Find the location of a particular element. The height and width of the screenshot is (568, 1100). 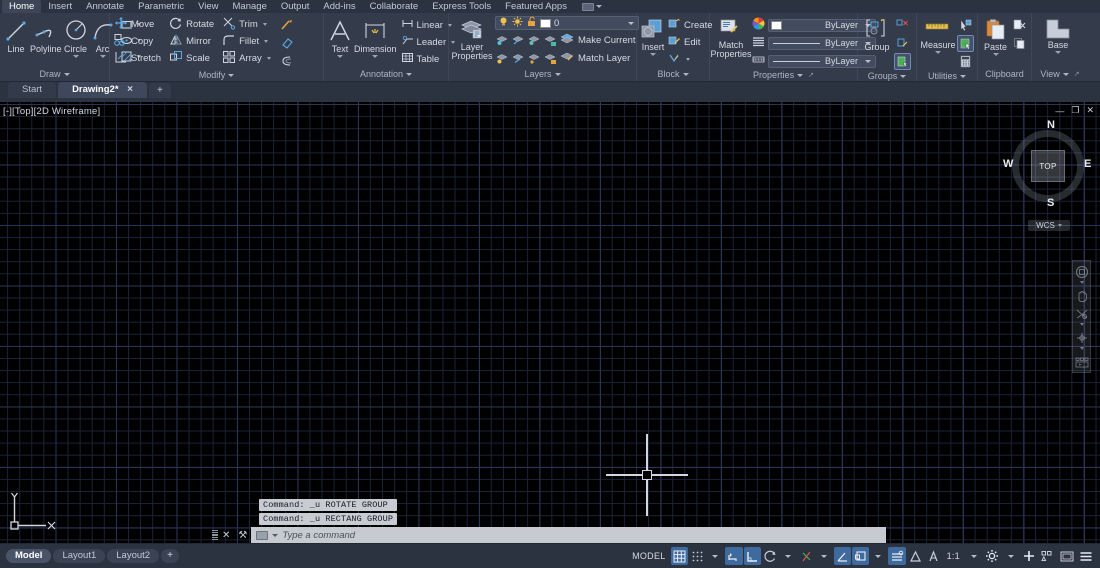

panel-title-groups: Groups is located at coordinates (887, 76).